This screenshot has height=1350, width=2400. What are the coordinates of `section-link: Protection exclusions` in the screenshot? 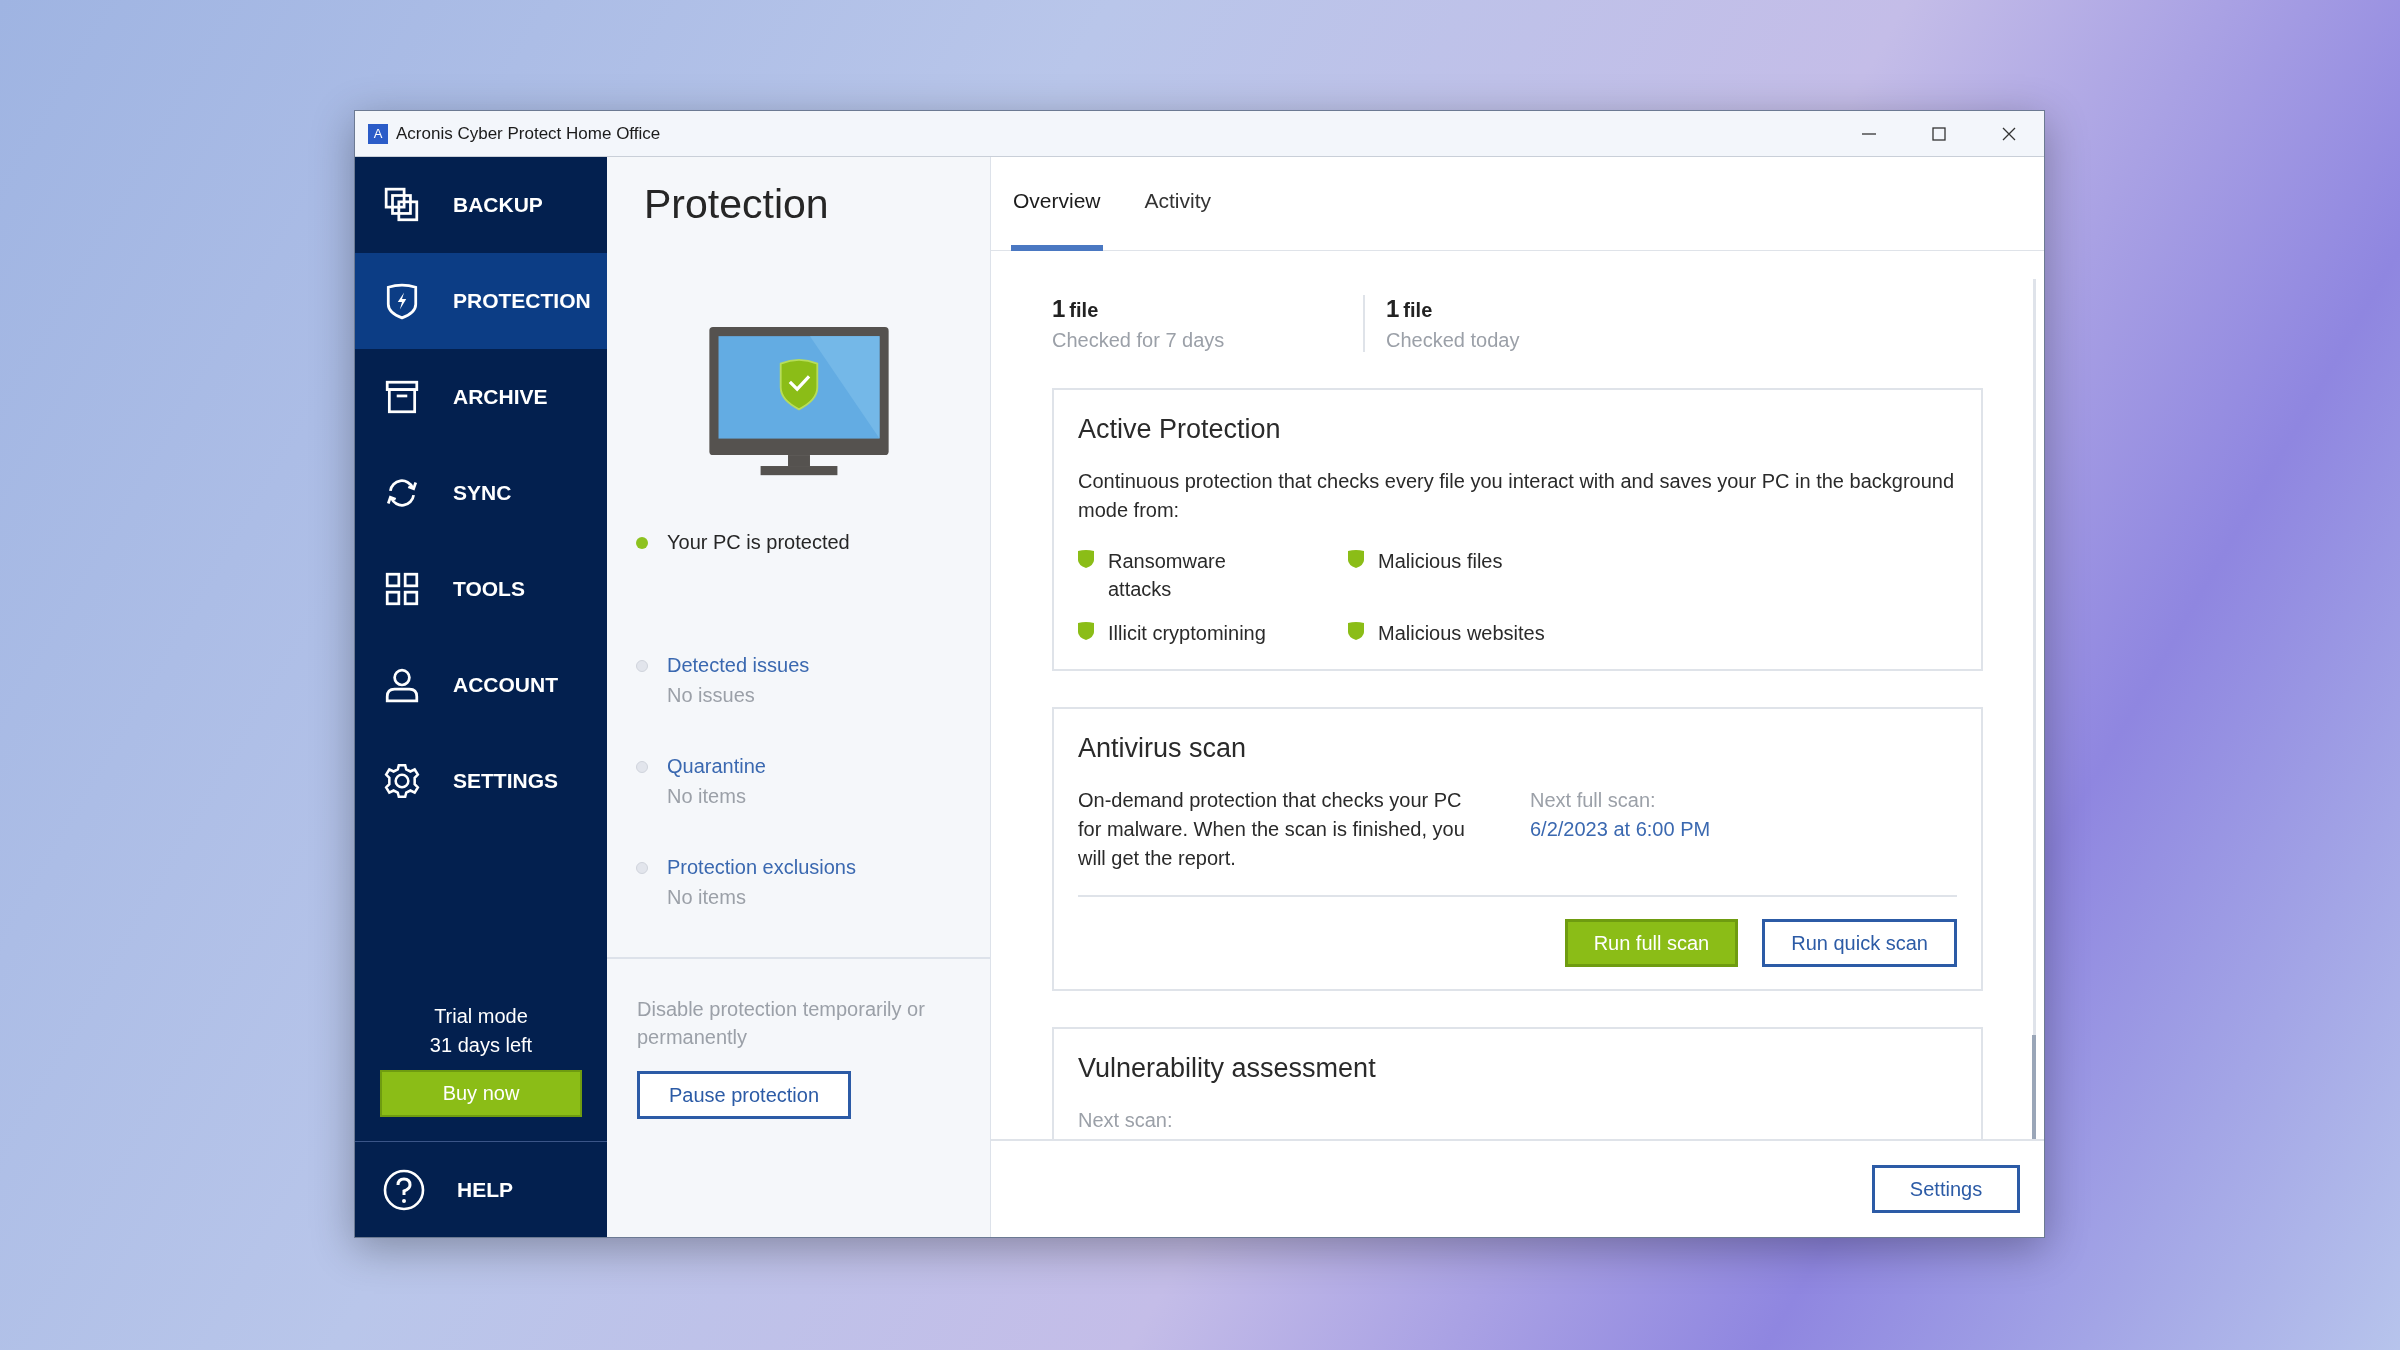 It's located at (761, 867).